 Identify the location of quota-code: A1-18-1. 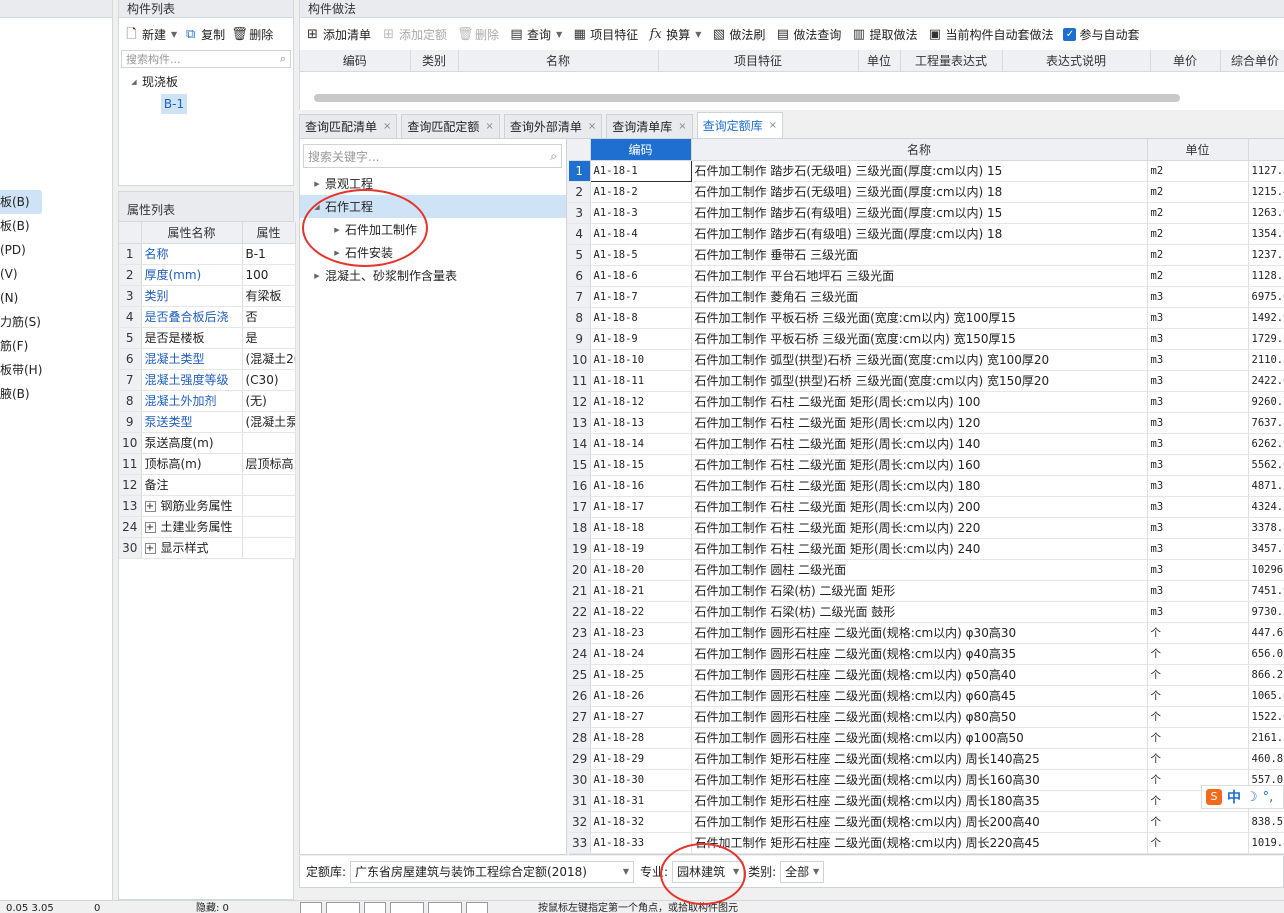
(640, 170).